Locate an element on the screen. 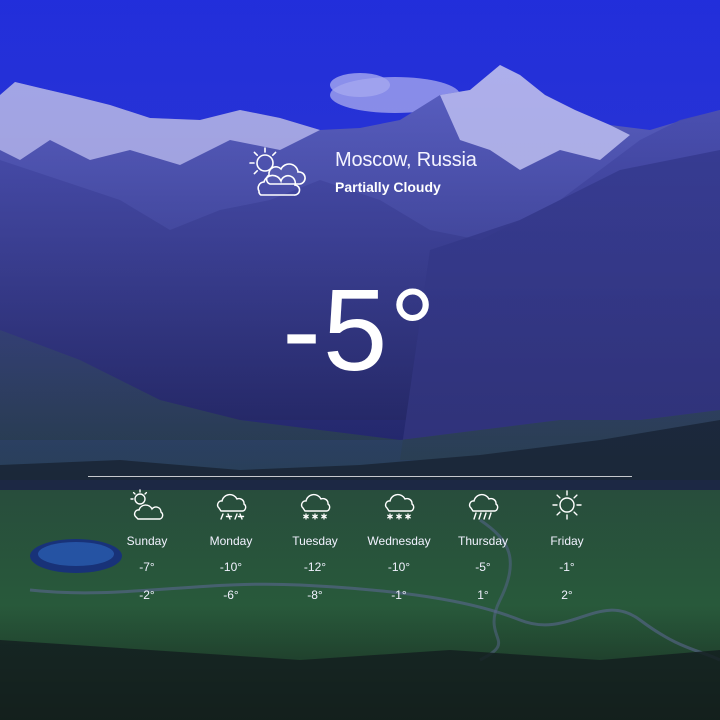 The height and width of the screenshot is (720, 720). forecast-day-name: Sunday is located at coordinates (147, 541).